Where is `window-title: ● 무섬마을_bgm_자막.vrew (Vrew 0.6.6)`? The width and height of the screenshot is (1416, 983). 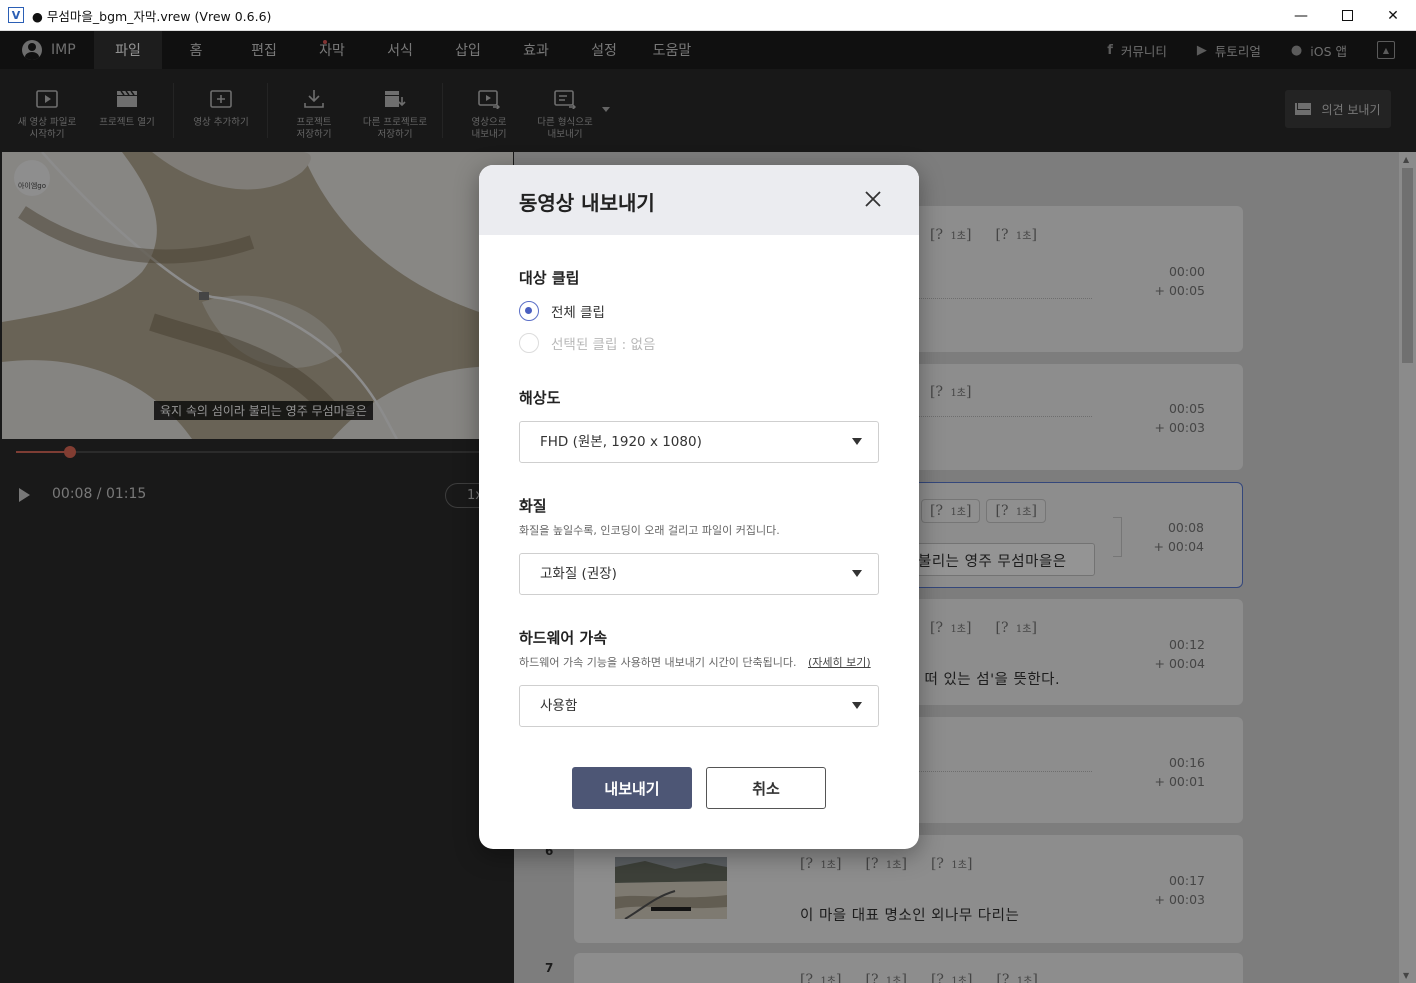
window-title: ● 무섬마을_bgm_자막.vrew (Vrew 0.6.6) is located at coordinates (152, 16).